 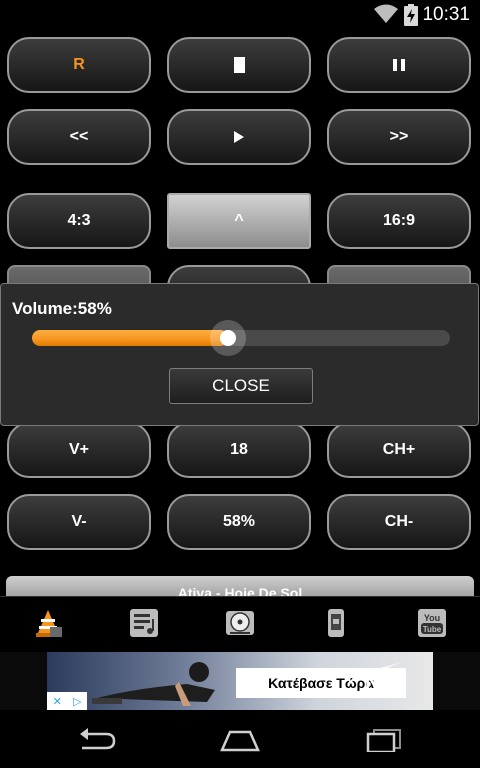 I want to click on stop-button, so click(x=239, y=65).